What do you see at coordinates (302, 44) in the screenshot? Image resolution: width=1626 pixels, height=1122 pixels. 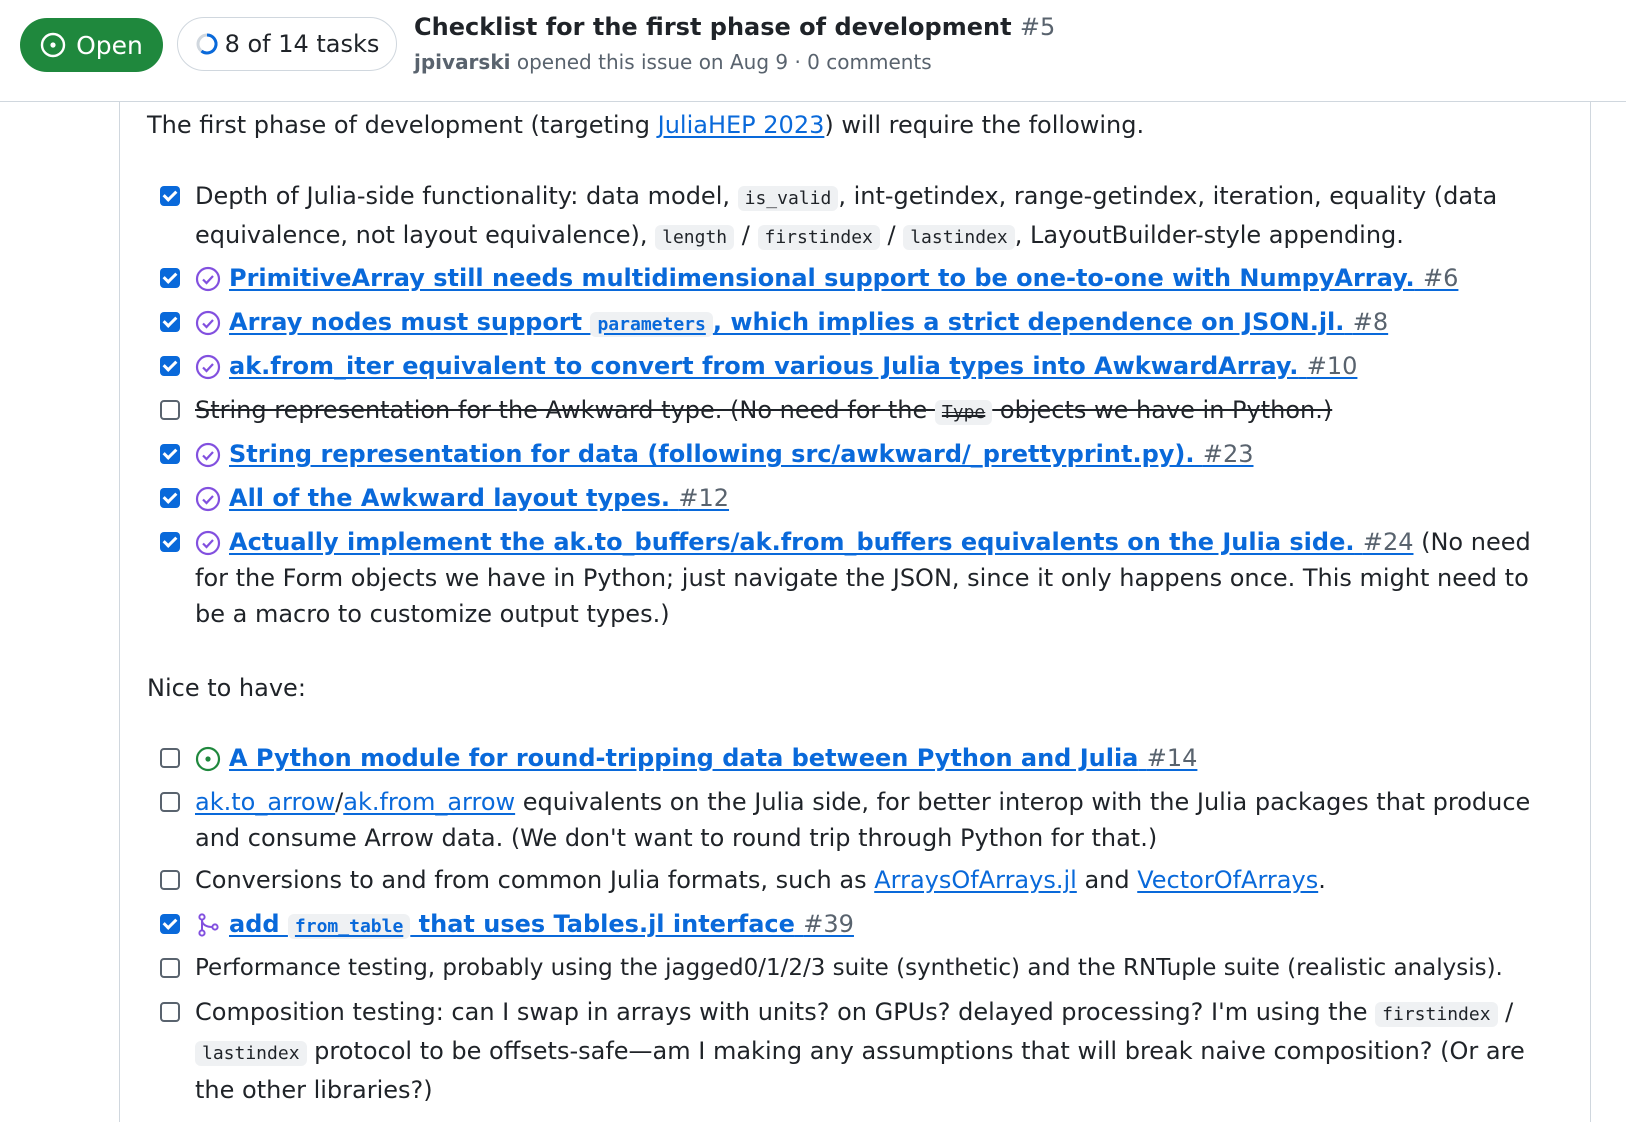 I see `tasks-label: 8 of 14 tasks` at bounding box center [302, 44].